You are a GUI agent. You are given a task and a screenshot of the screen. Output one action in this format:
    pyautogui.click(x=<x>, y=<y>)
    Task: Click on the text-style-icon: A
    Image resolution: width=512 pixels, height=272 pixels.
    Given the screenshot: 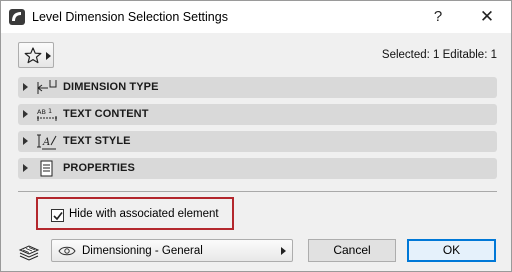 What is the action you would take?
    pyautogui.click(x=47, y=142)
    